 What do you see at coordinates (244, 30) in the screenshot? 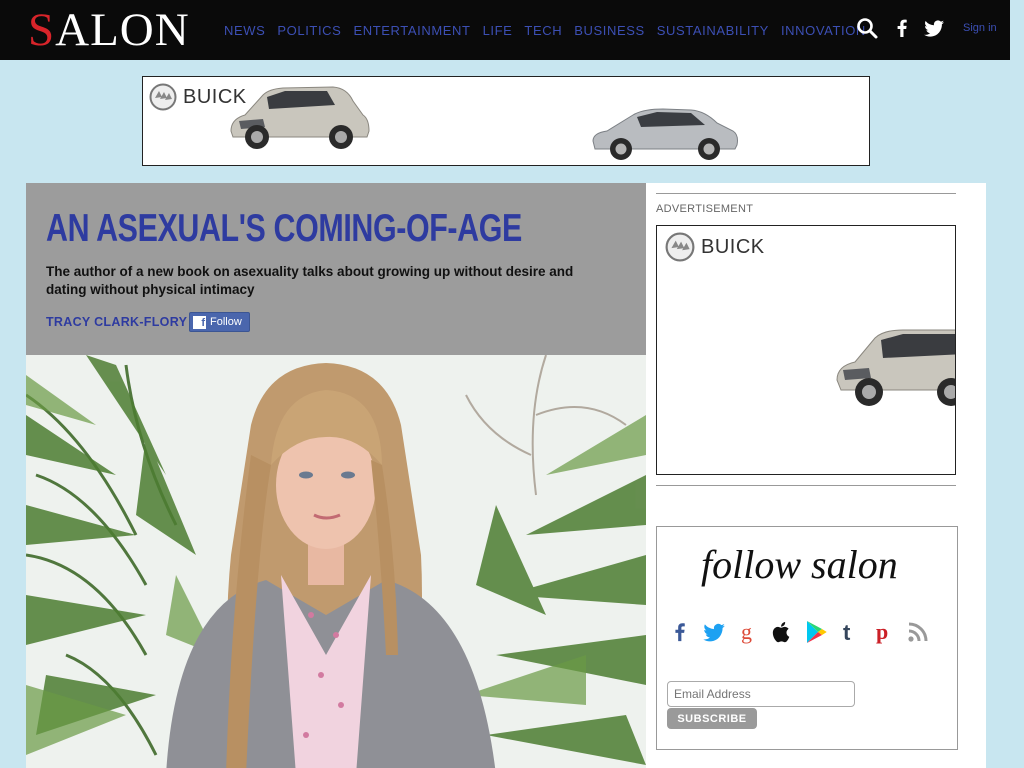
I see `nav-news: NEWS` at bounding box center [244, 30].